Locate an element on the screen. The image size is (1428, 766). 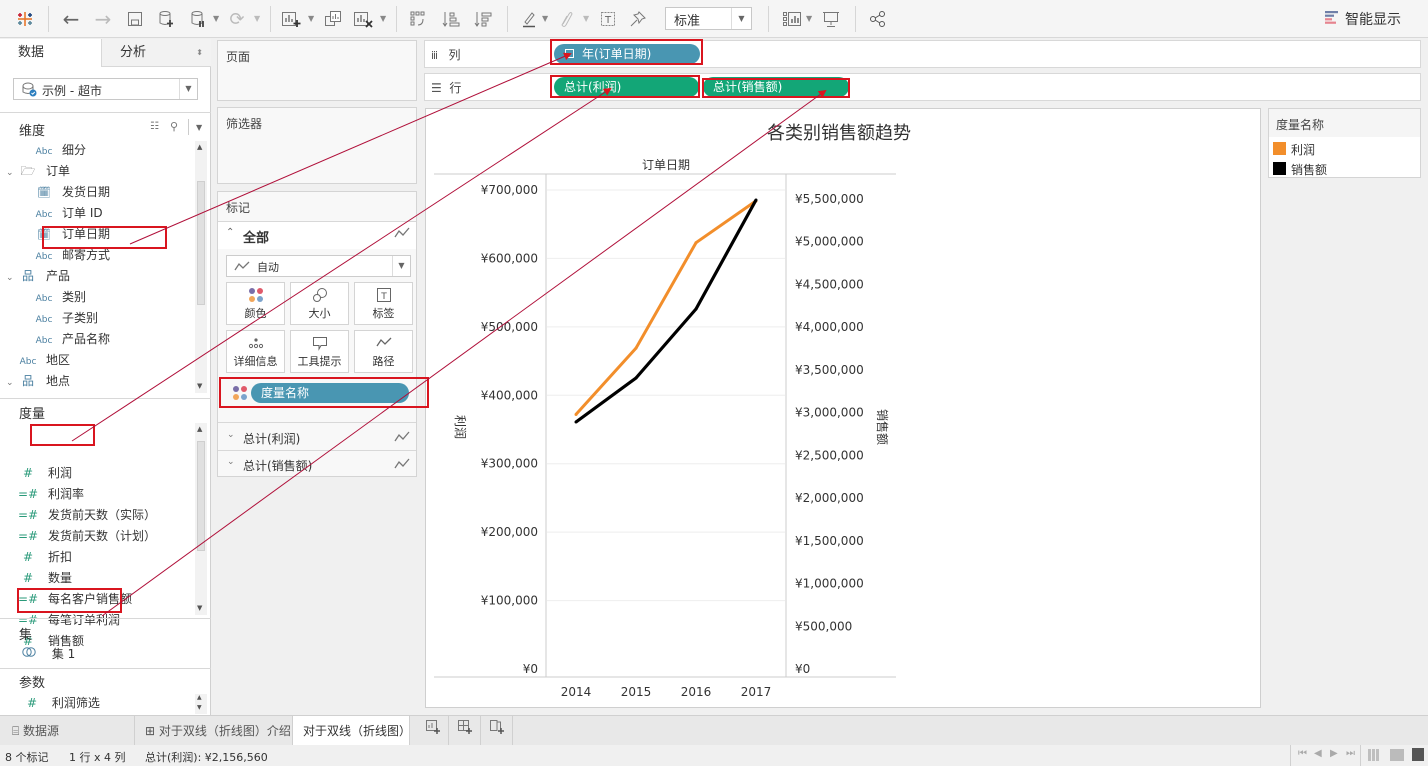
new-worksheet-button is located at coordinates (433, 731).